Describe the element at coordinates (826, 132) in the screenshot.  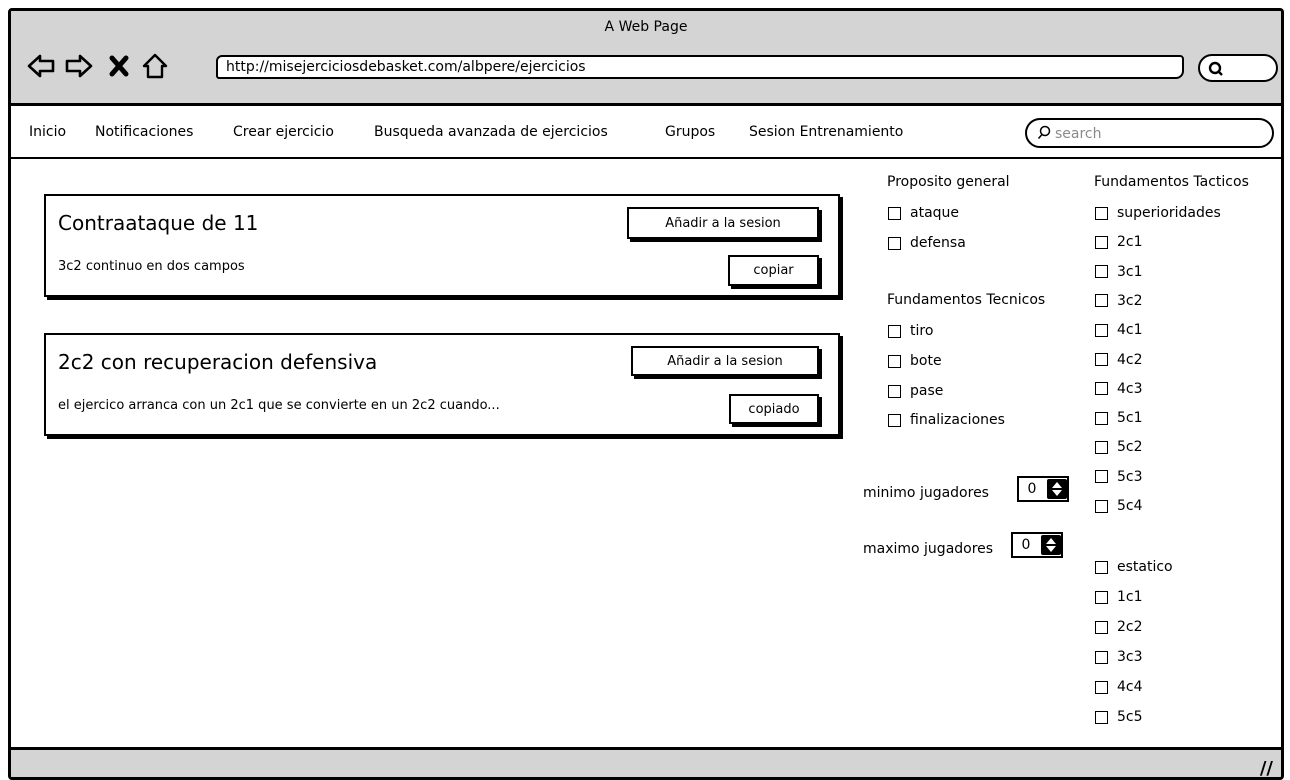
I see `menu-item-sesion-entrenamiento: Sesion Entrenamiento` at that location.